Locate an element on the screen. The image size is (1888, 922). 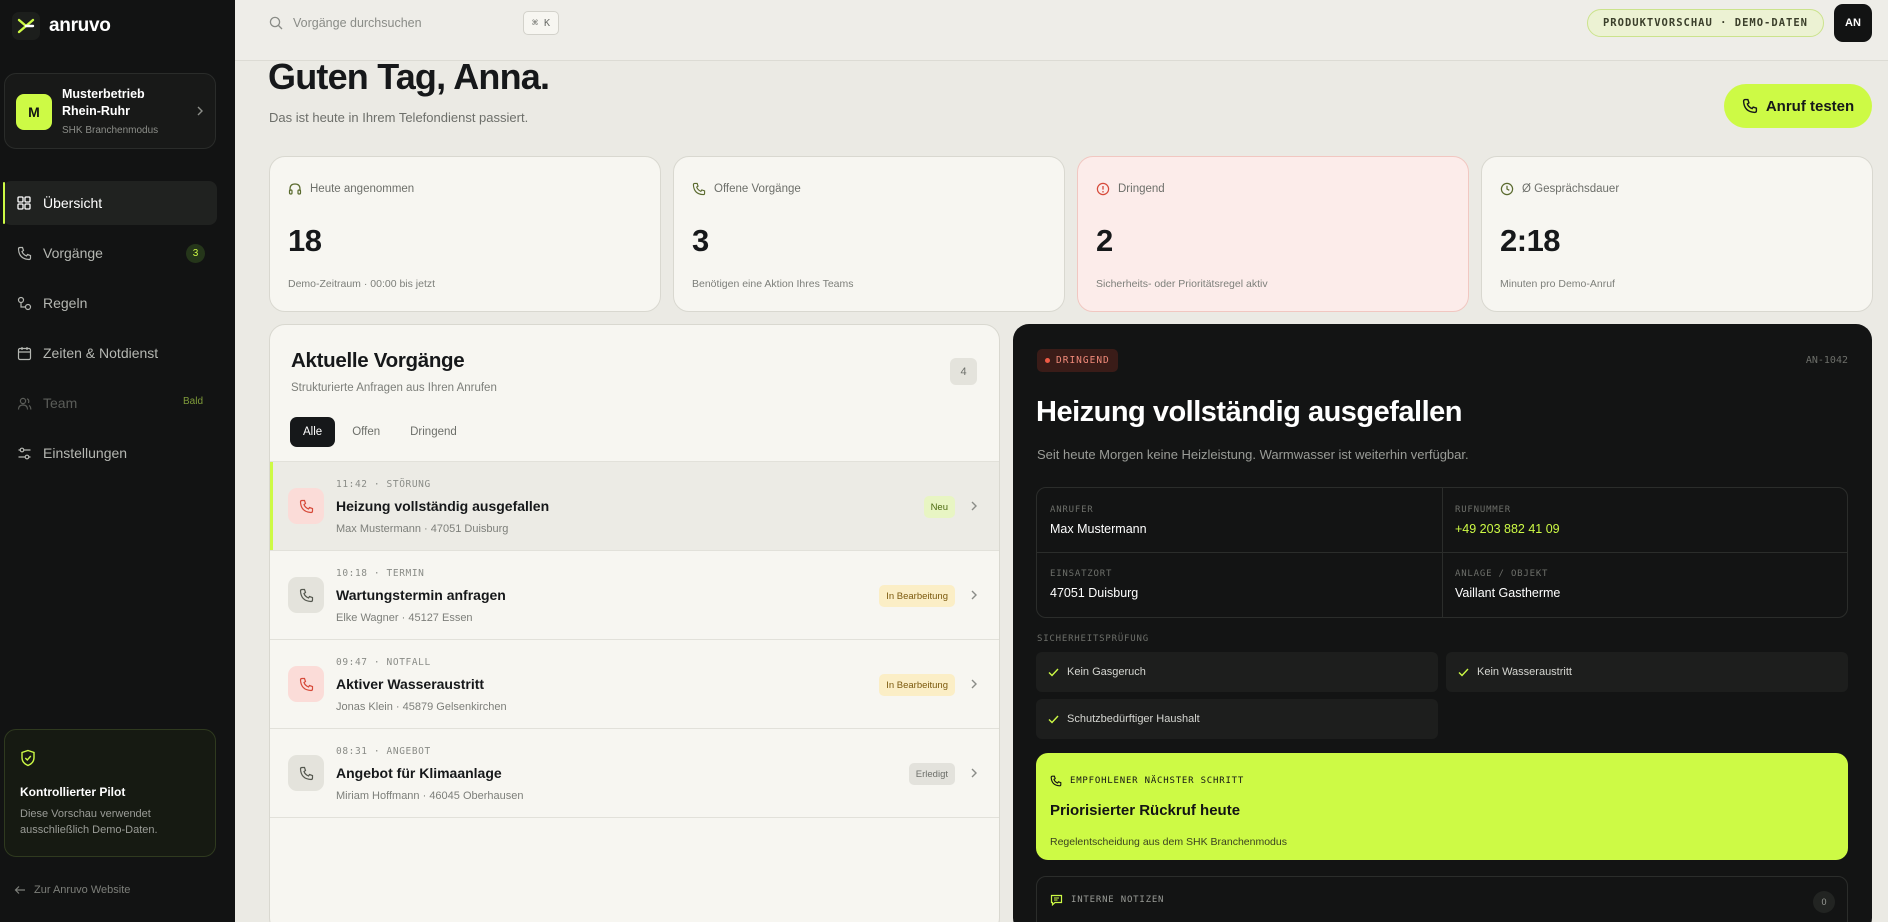
case-title: Heizung vollständig ausgefallen is located at coordinates (443, 506).